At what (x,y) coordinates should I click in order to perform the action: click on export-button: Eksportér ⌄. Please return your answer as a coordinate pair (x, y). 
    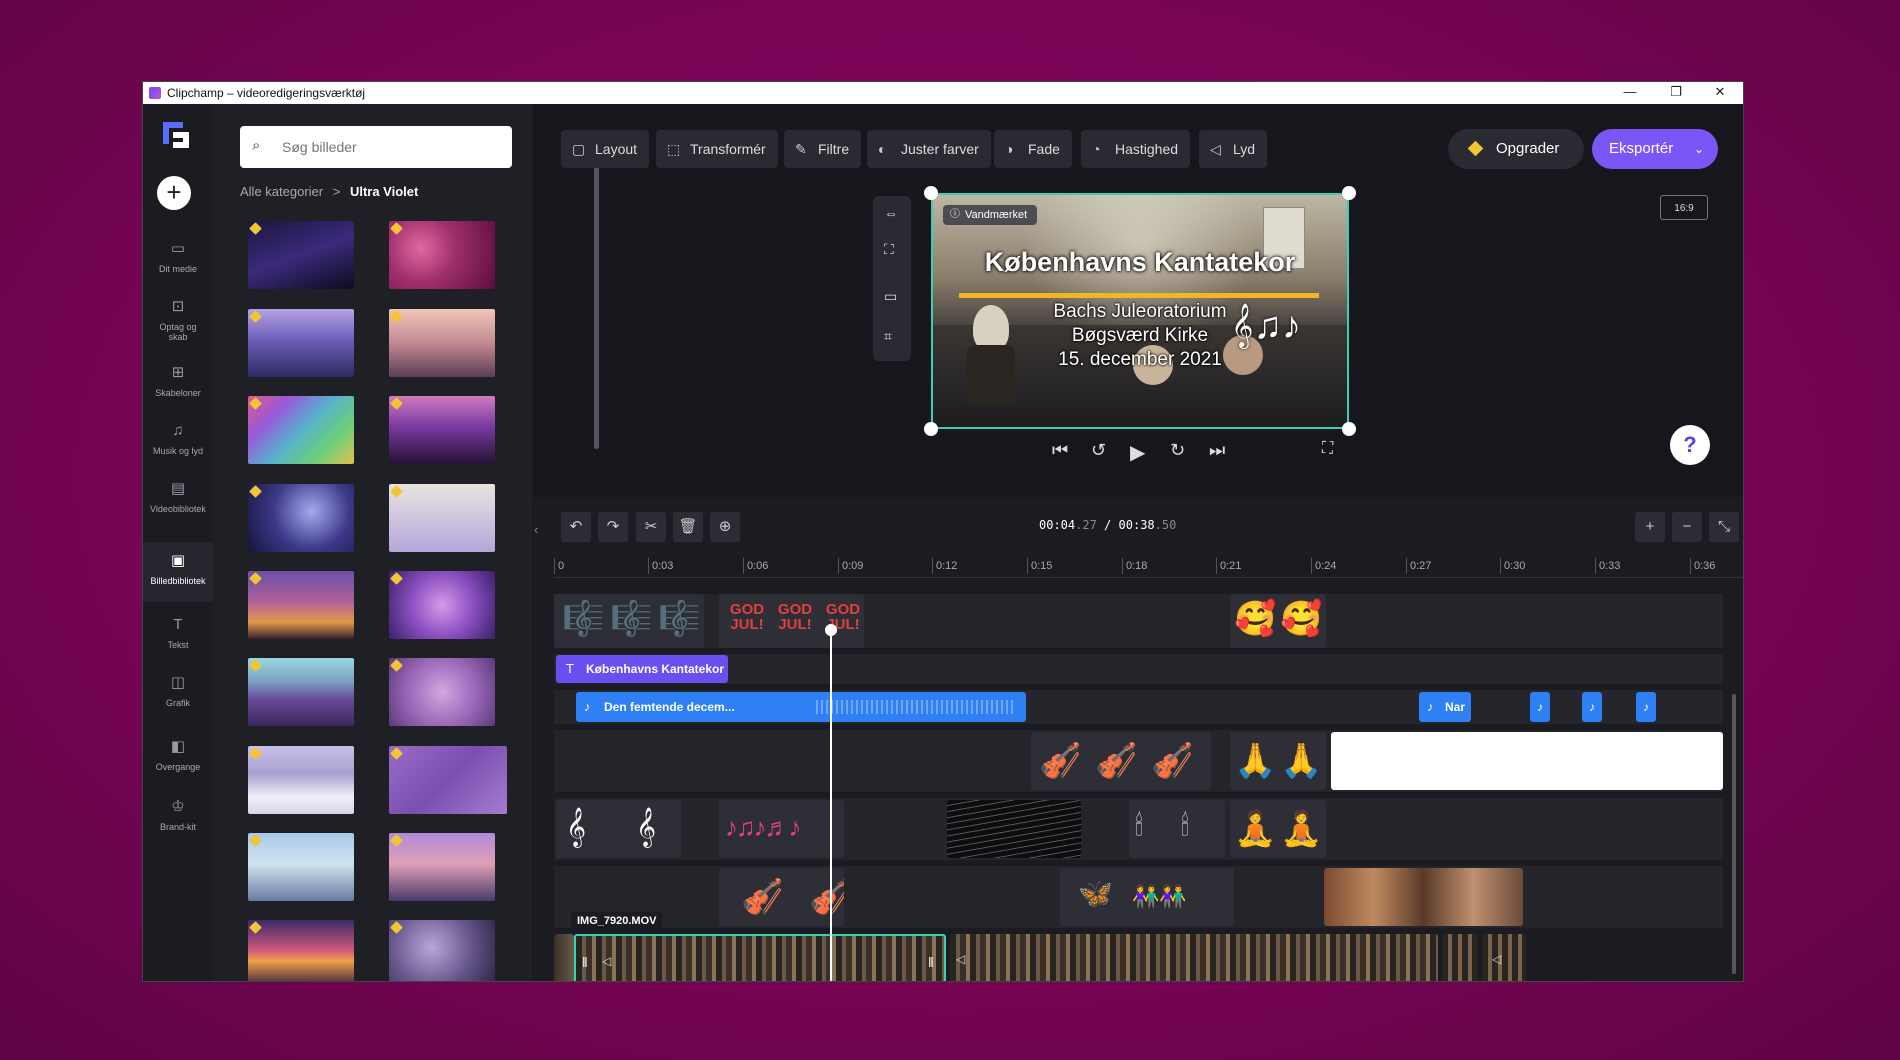
    Looking at the image, I should click on (1655, 149).